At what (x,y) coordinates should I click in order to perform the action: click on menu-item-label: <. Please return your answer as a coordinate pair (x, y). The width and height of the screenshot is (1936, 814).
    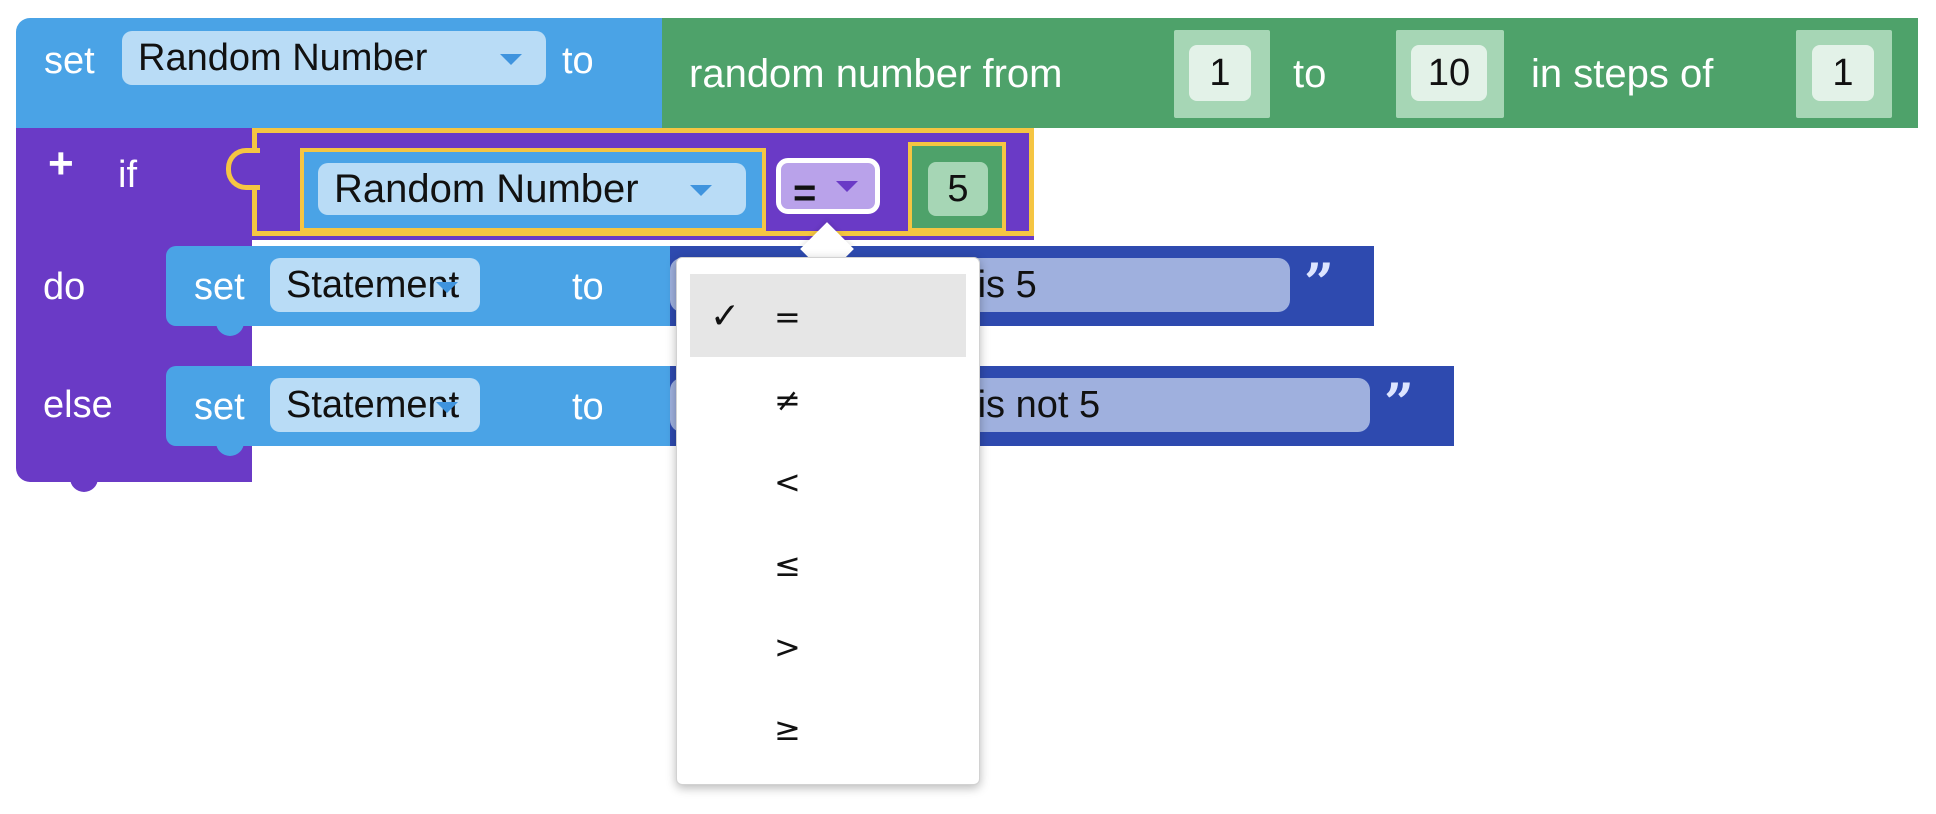
    Looking at the image, I should click on (787, 482).